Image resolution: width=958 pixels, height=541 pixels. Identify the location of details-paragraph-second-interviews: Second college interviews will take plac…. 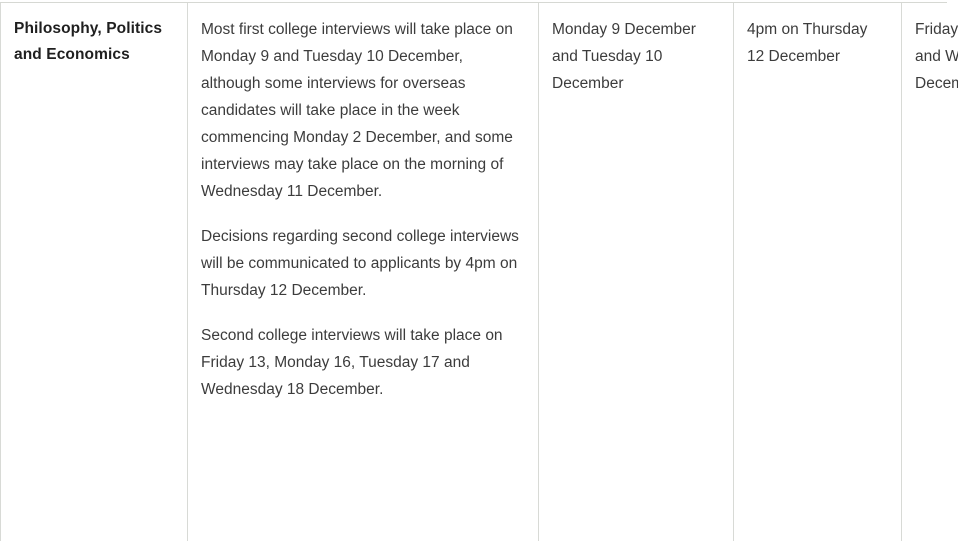
(352, 362).